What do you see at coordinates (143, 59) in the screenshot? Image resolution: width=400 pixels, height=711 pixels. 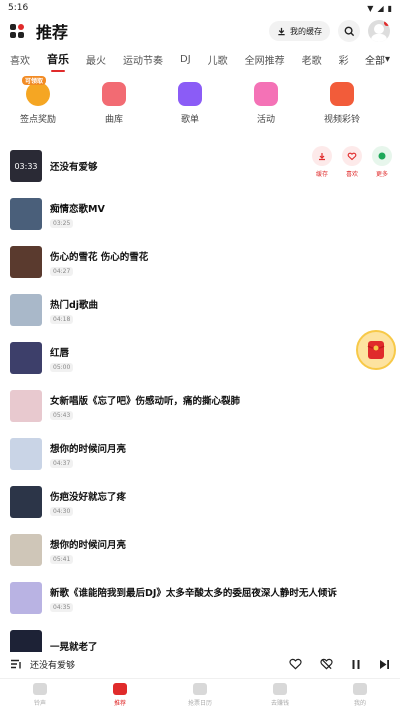 I see `tab-3: 运动节奏` at bounding box center [143, 59].